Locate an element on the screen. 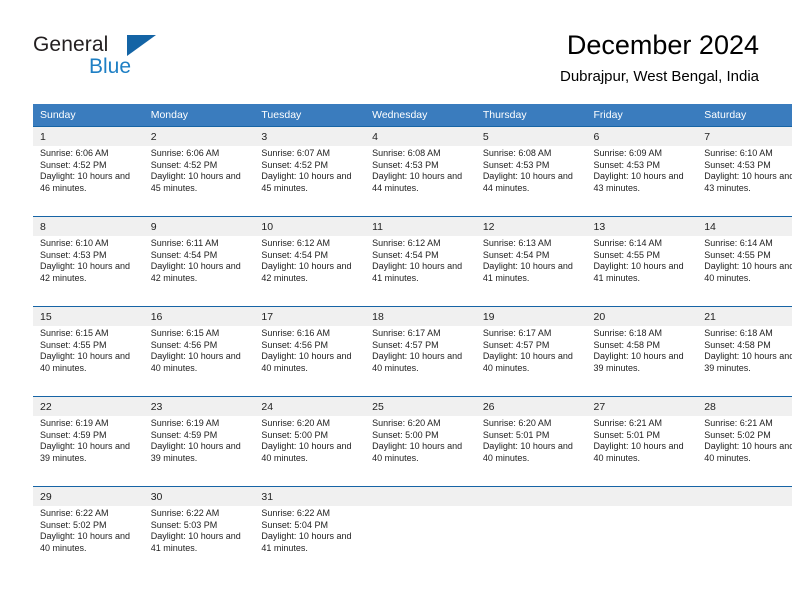  day-number: 24 is located at coordinates (310, 406).